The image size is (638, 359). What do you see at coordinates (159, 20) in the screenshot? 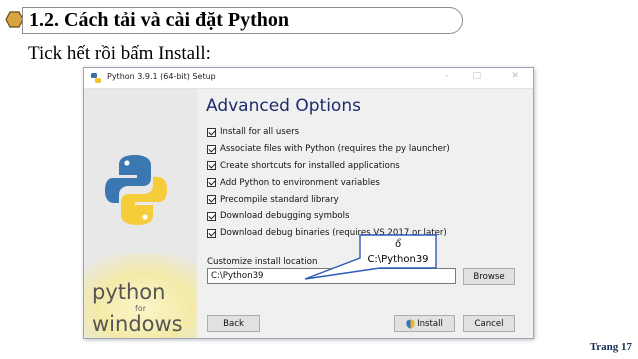
I see `section-title: 1.2. Cách tải và cài đặt Python` at bounding box center [159, 20].